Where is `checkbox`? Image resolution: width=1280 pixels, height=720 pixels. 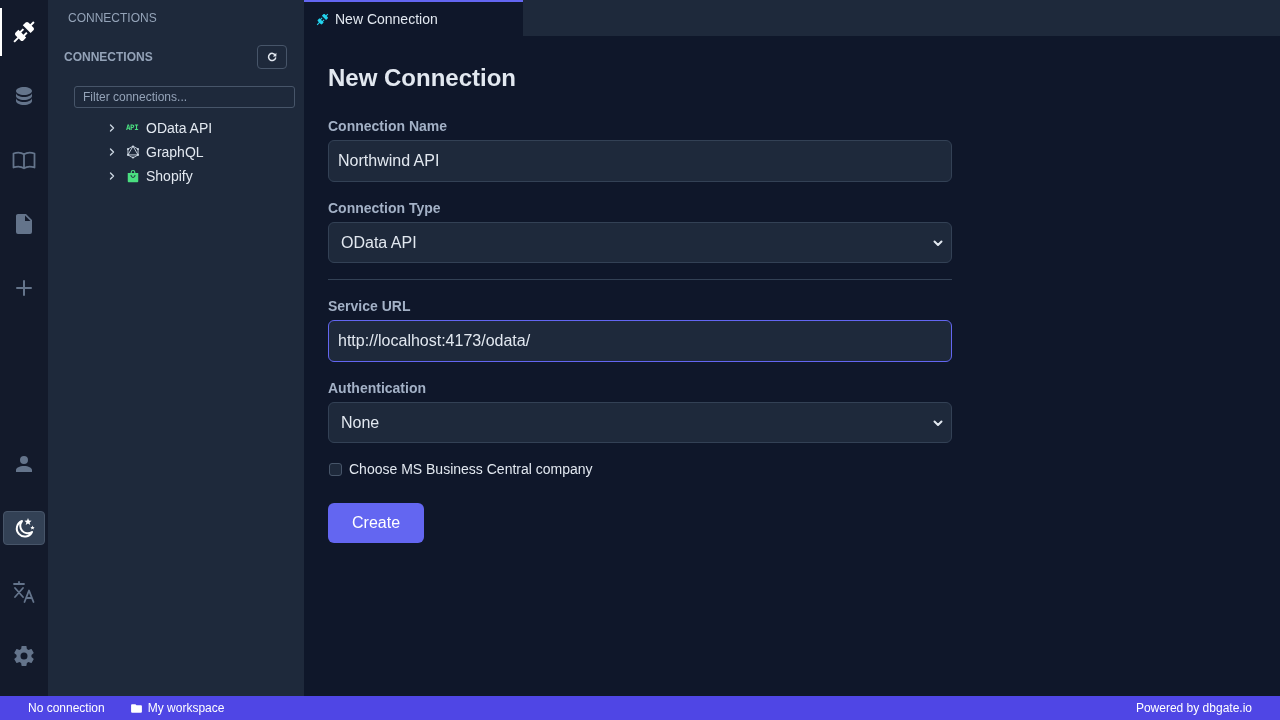
checkbox is located at coordinates (335, 469).